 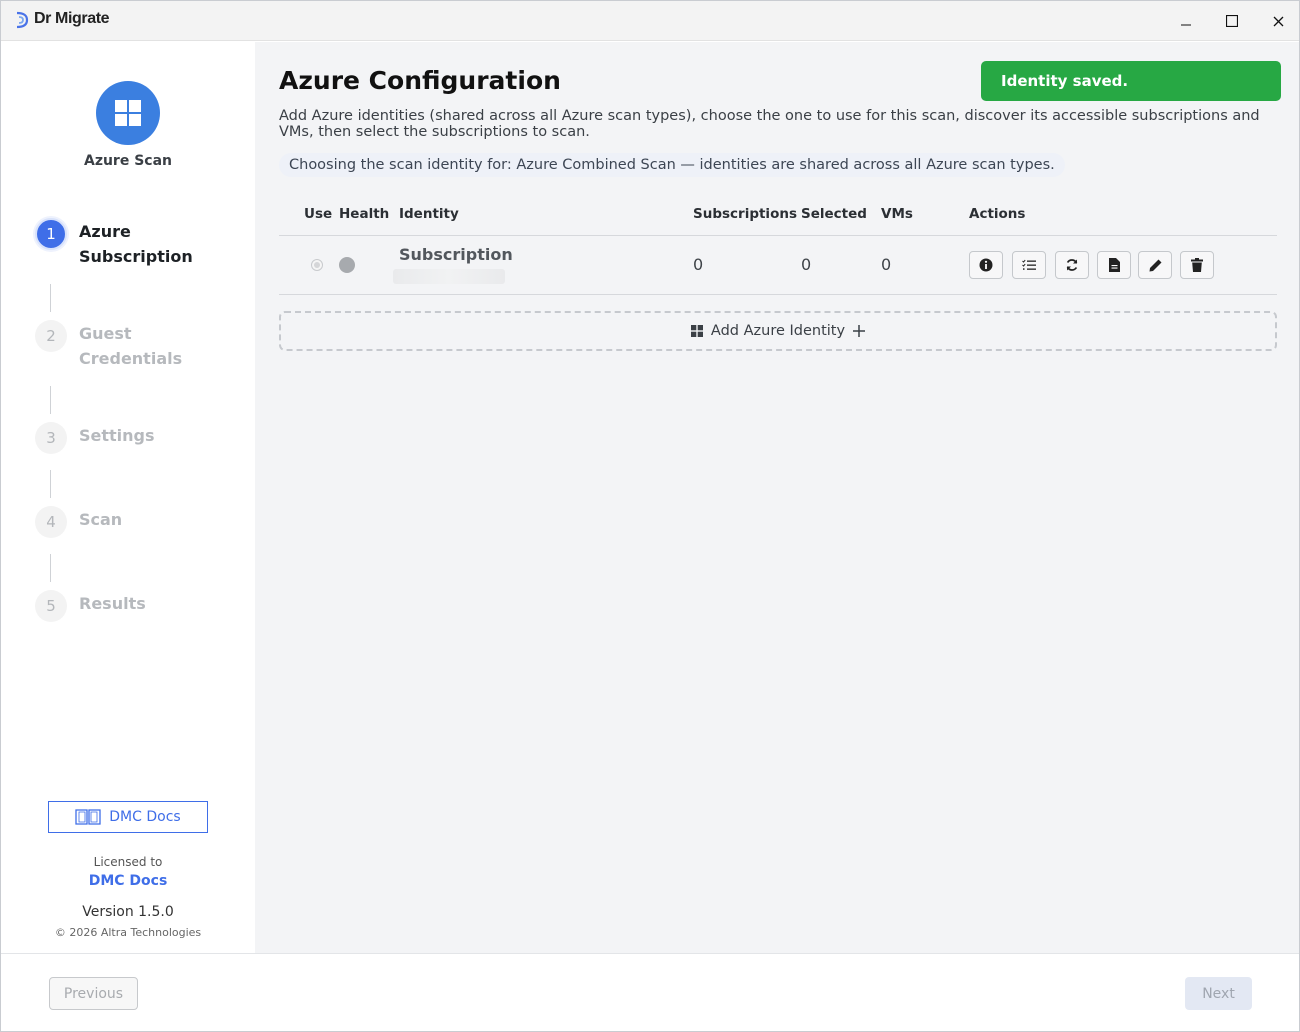 I want to click on step-4-label: Scan, so click(x=100, y=519).